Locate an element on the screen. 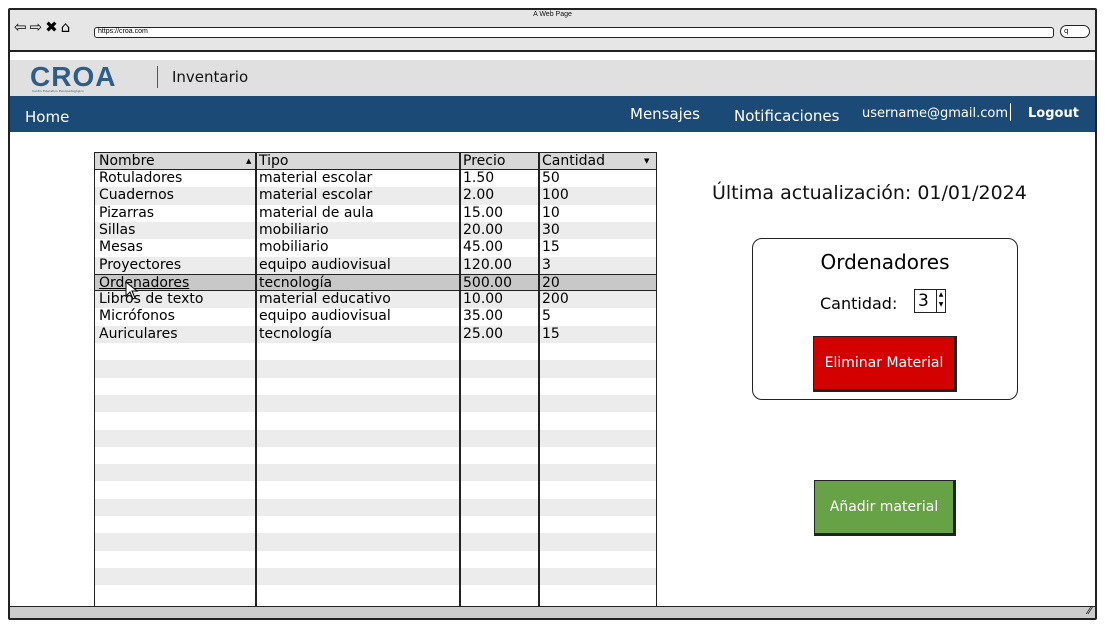  column-header-nombre: Nombre is located at coordinates (126, 161).